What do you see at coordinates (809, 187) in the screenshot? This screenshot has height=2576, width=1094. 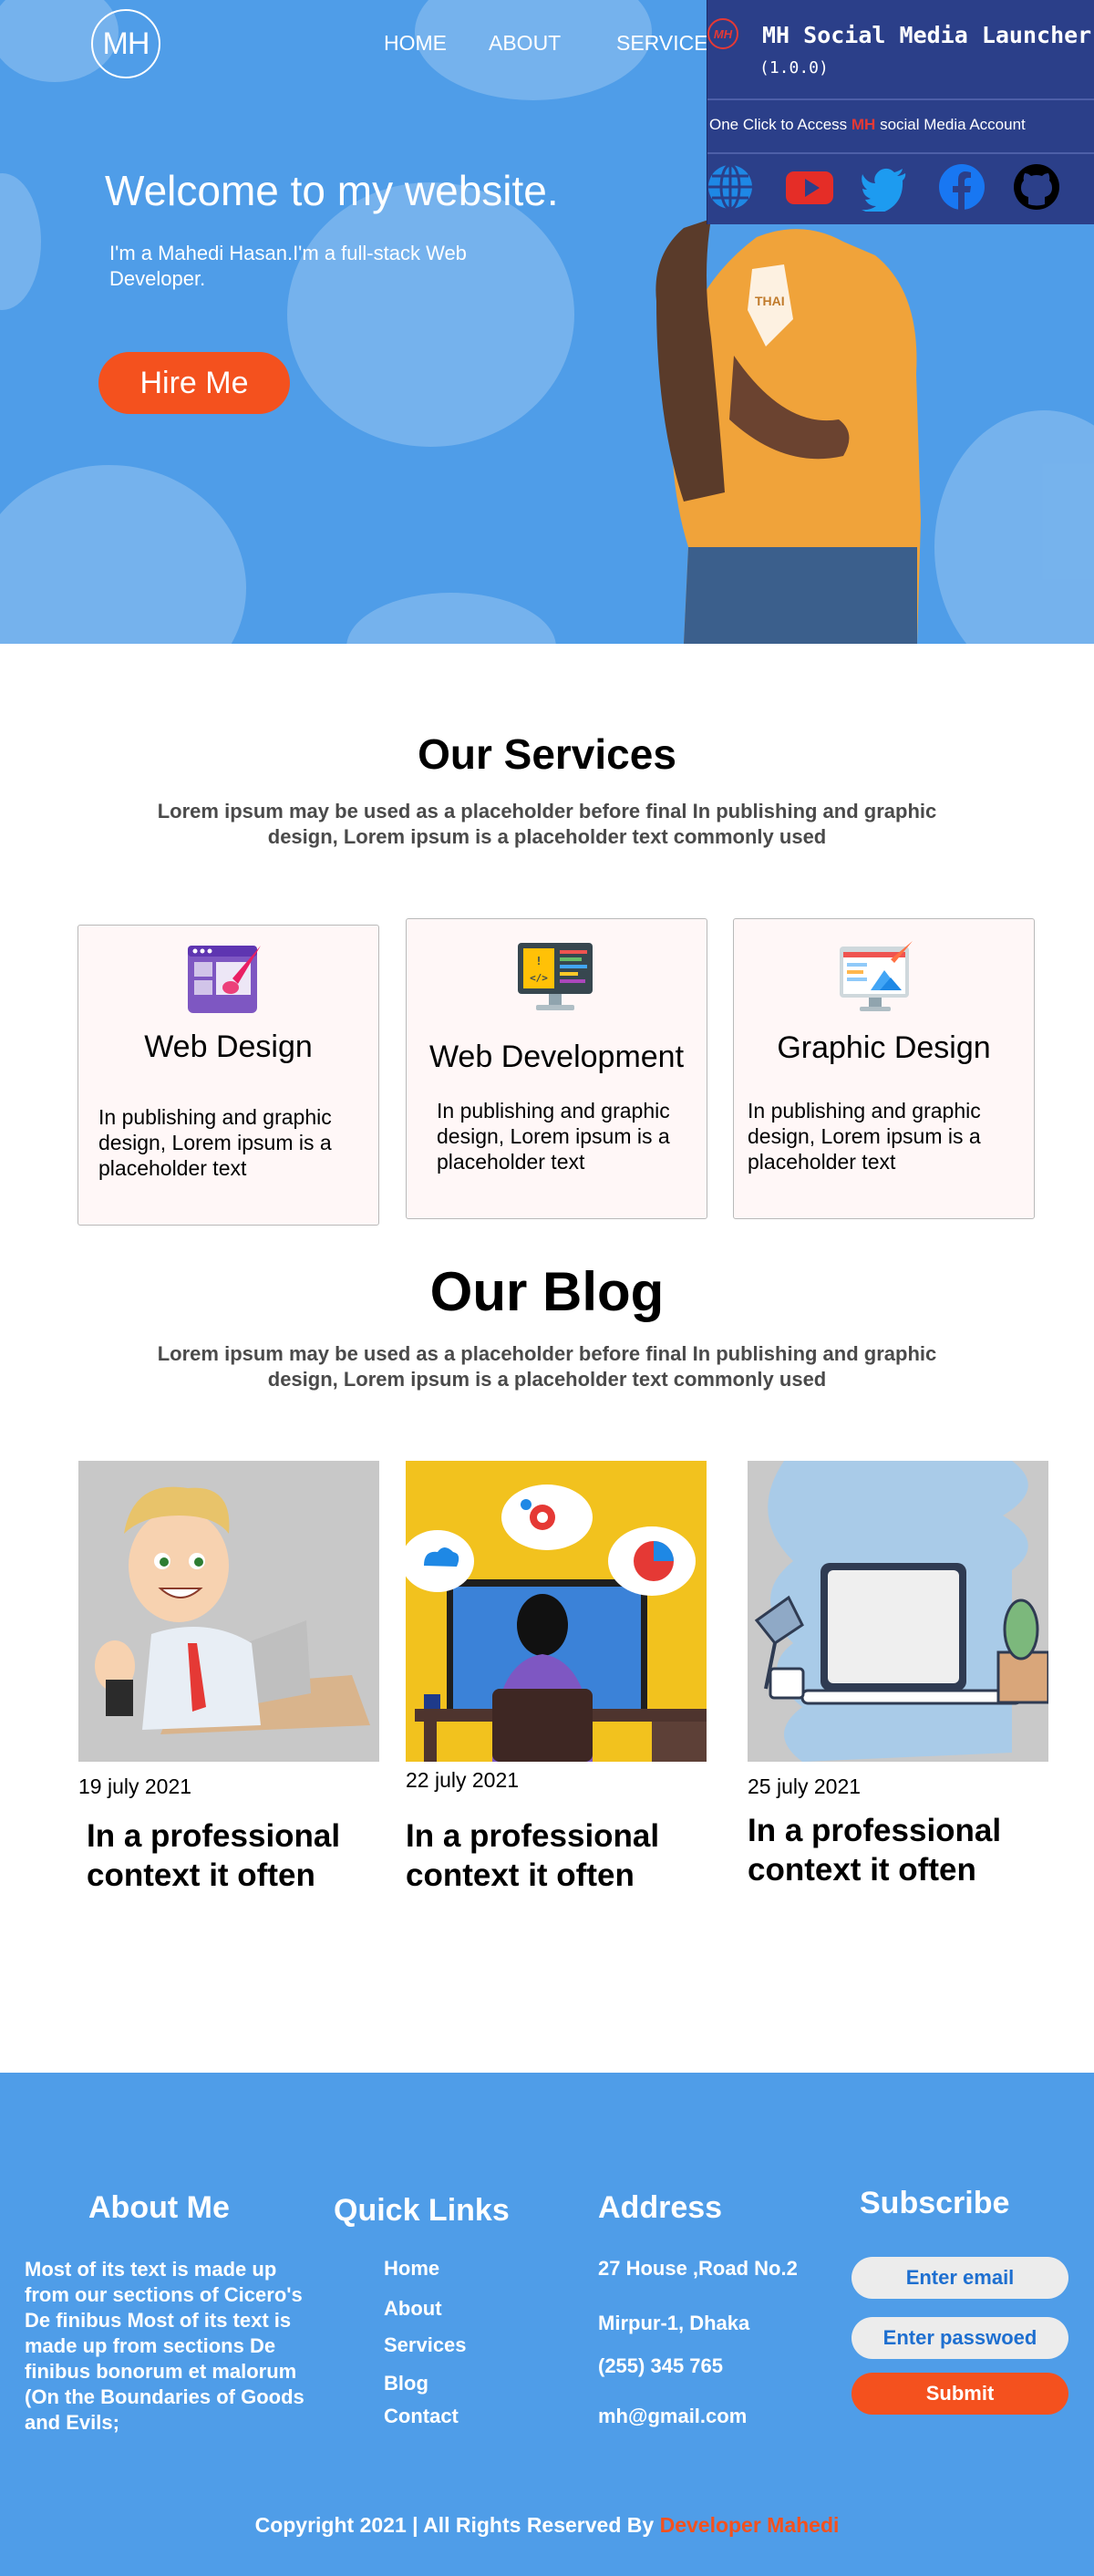 I see `youtube-icon` at bounding box center [809, 187].